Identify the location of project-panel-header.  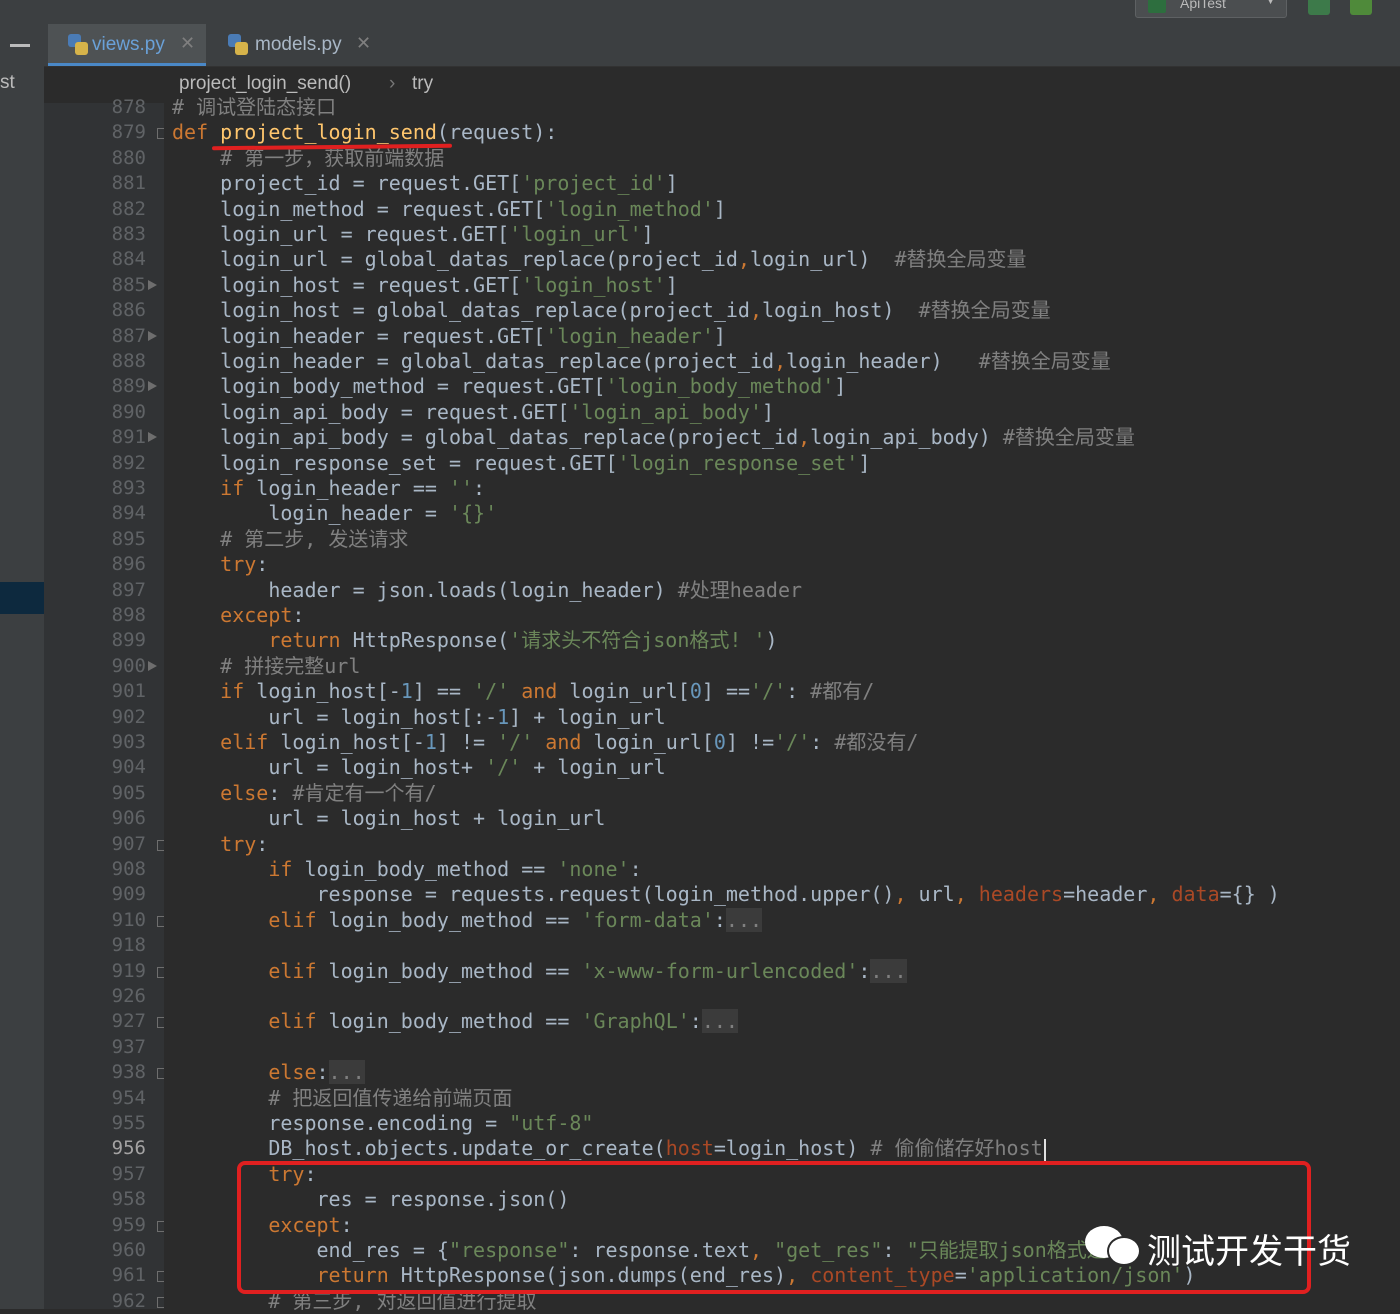
(22, 45).